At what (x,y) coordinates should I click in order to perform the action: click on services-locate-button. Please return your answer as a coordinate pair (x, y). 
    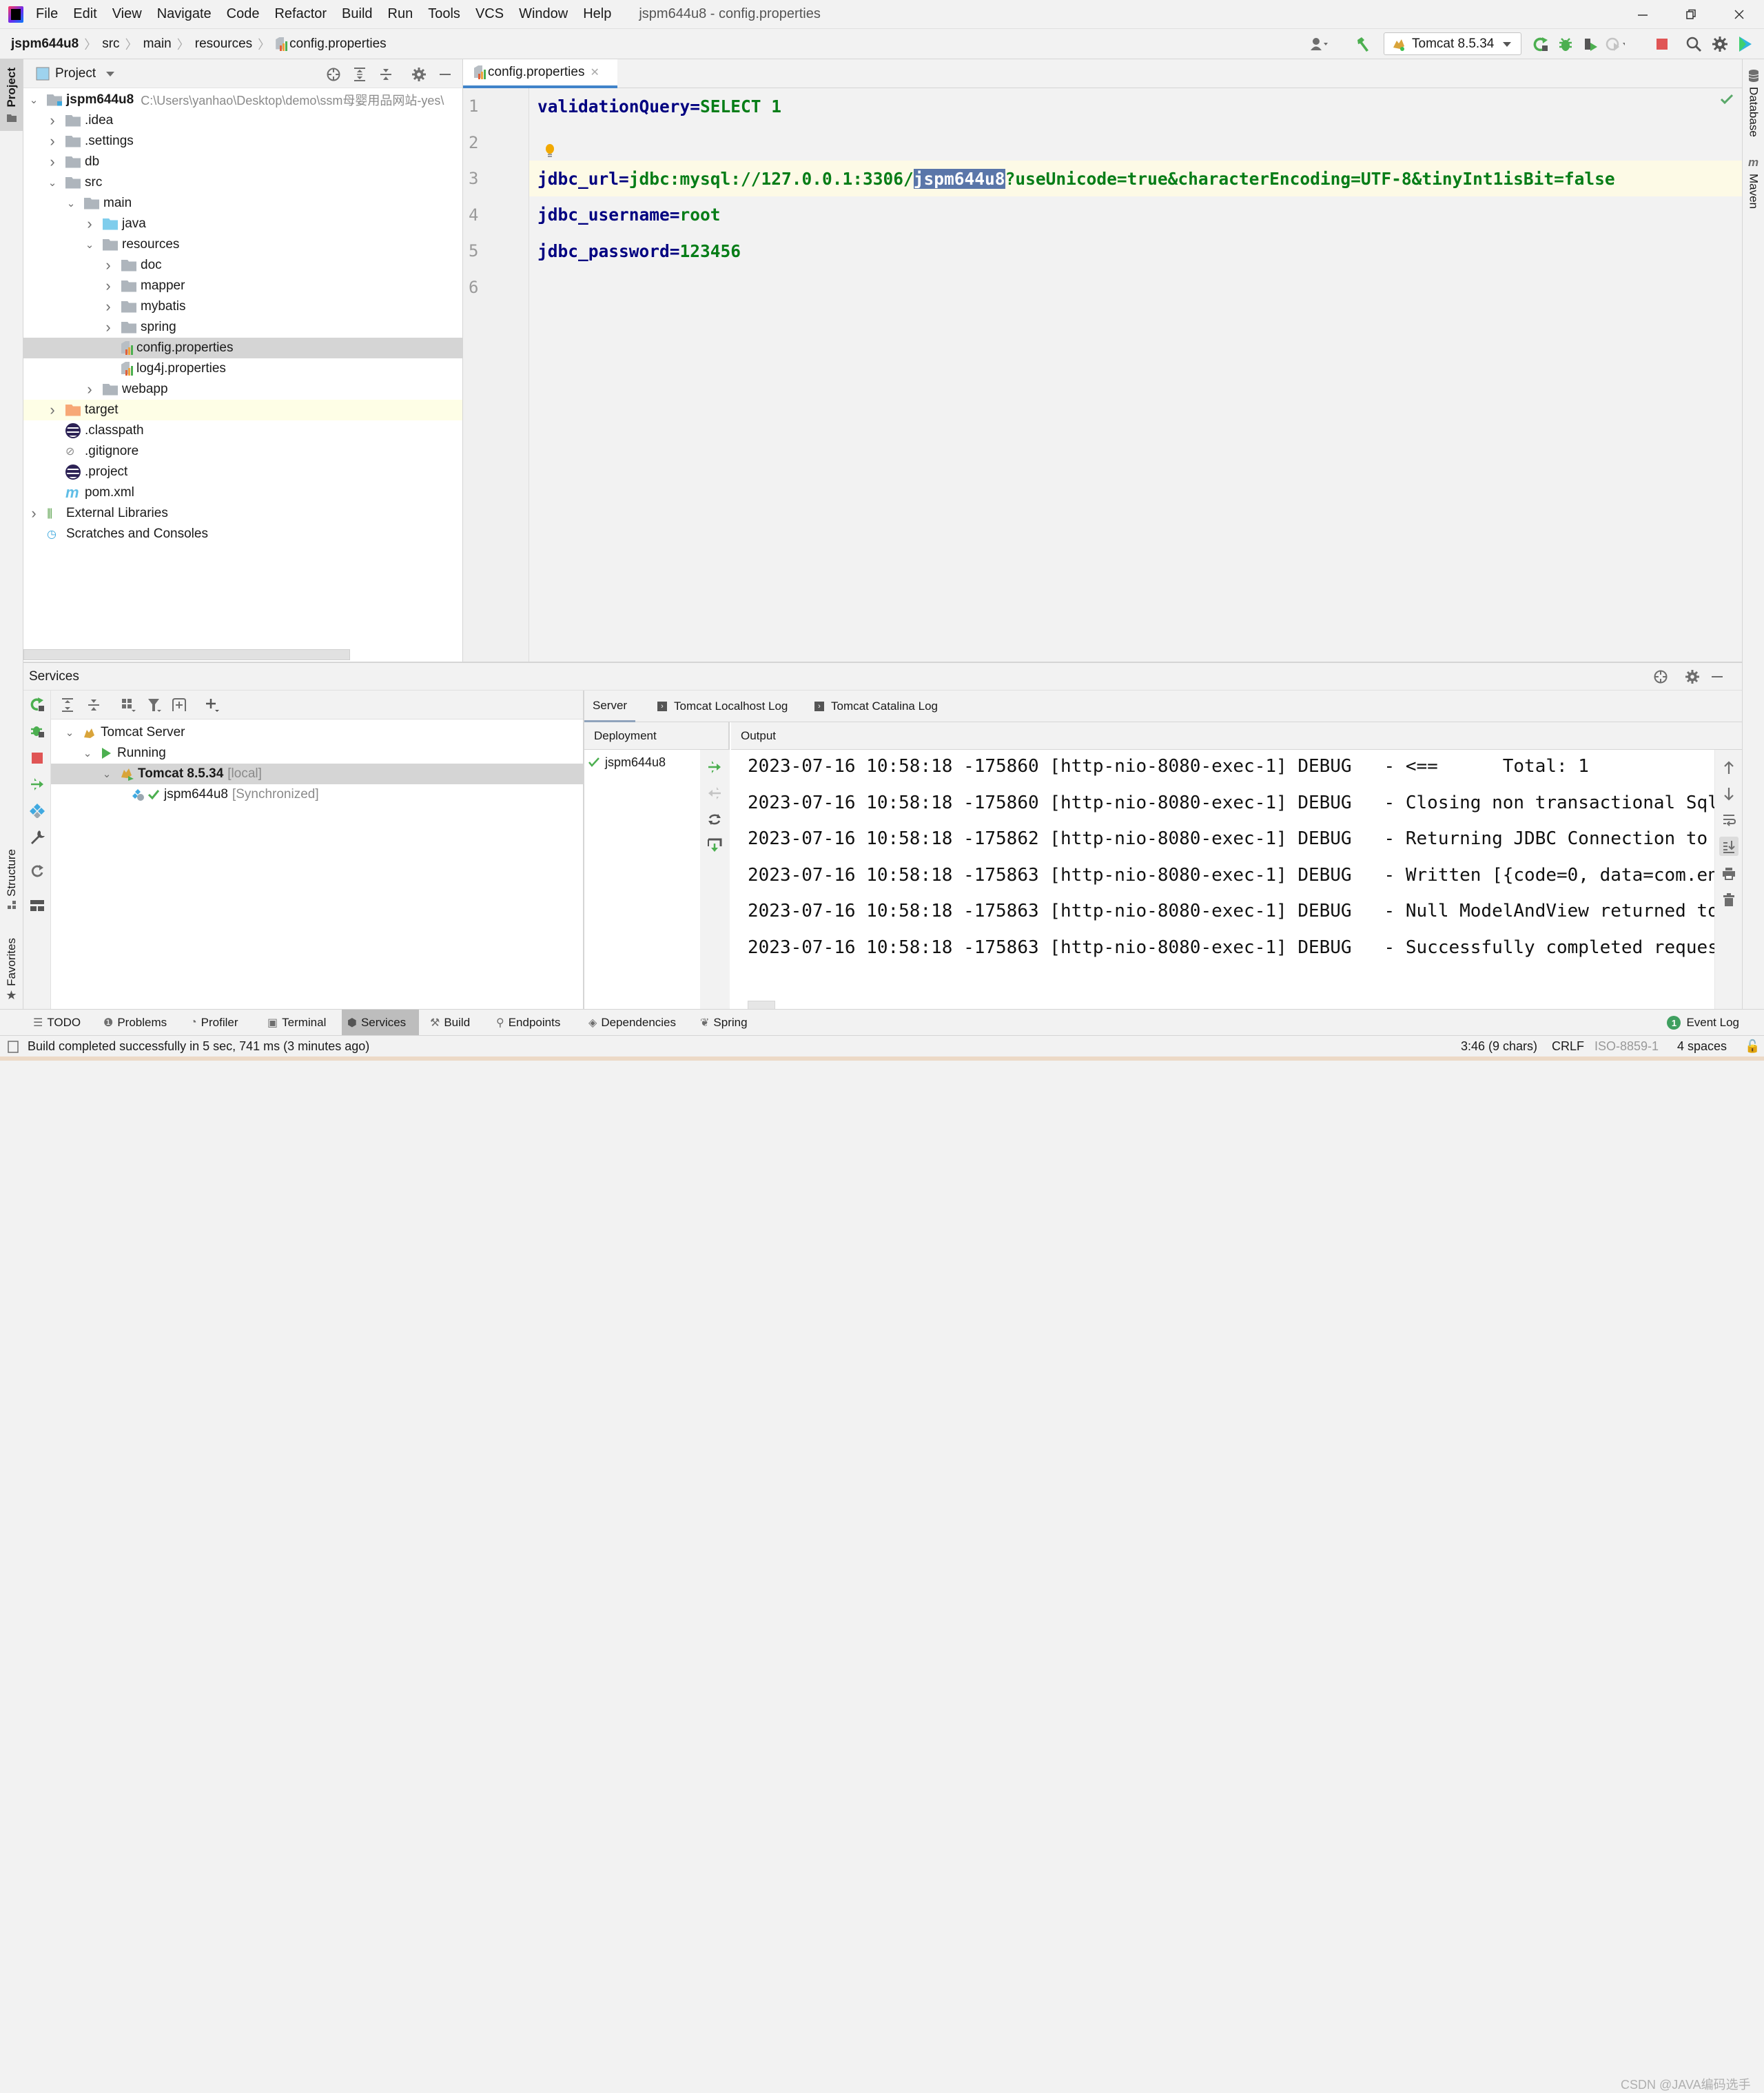
    Looking at the image, I should click on (1660, 676).